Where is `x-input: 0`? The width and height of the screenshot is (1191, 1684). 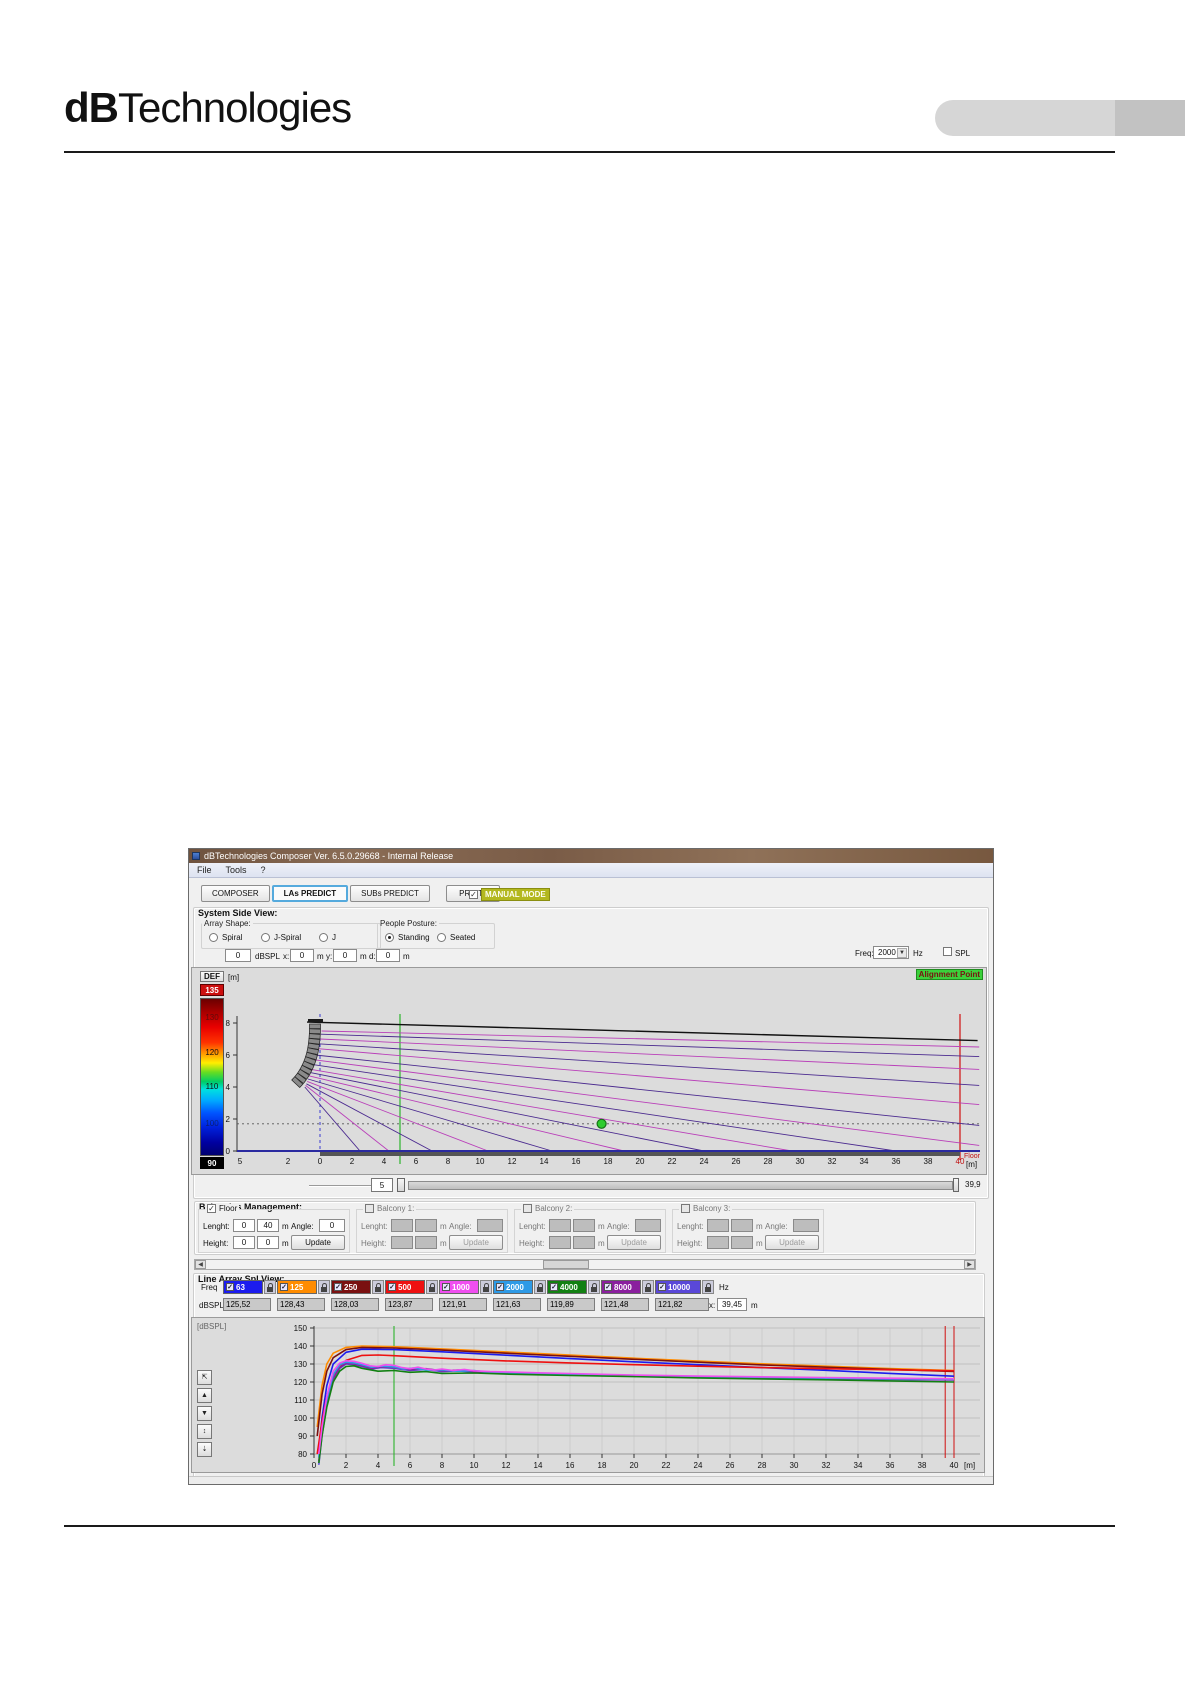
x-input: 0 is located at coordinates (302, 955).